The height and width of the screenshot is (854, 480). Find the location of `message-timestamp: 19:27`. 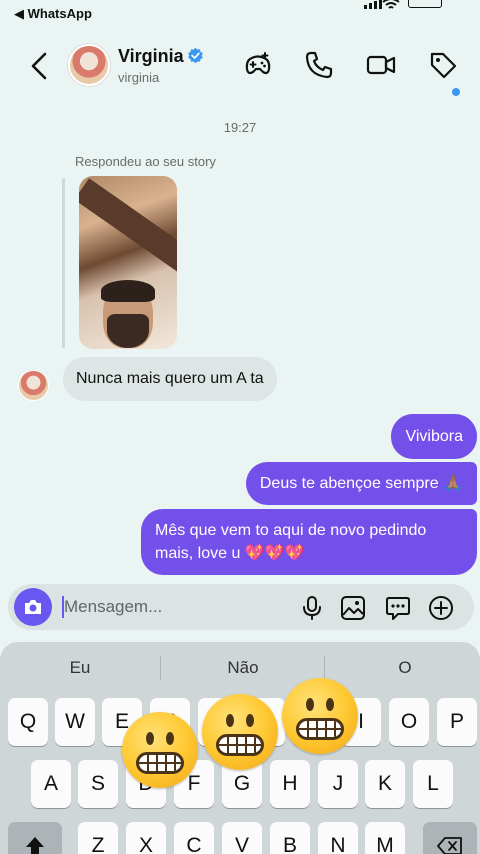

message-timestamp: 19:27 is located at coordinates (240, 127).